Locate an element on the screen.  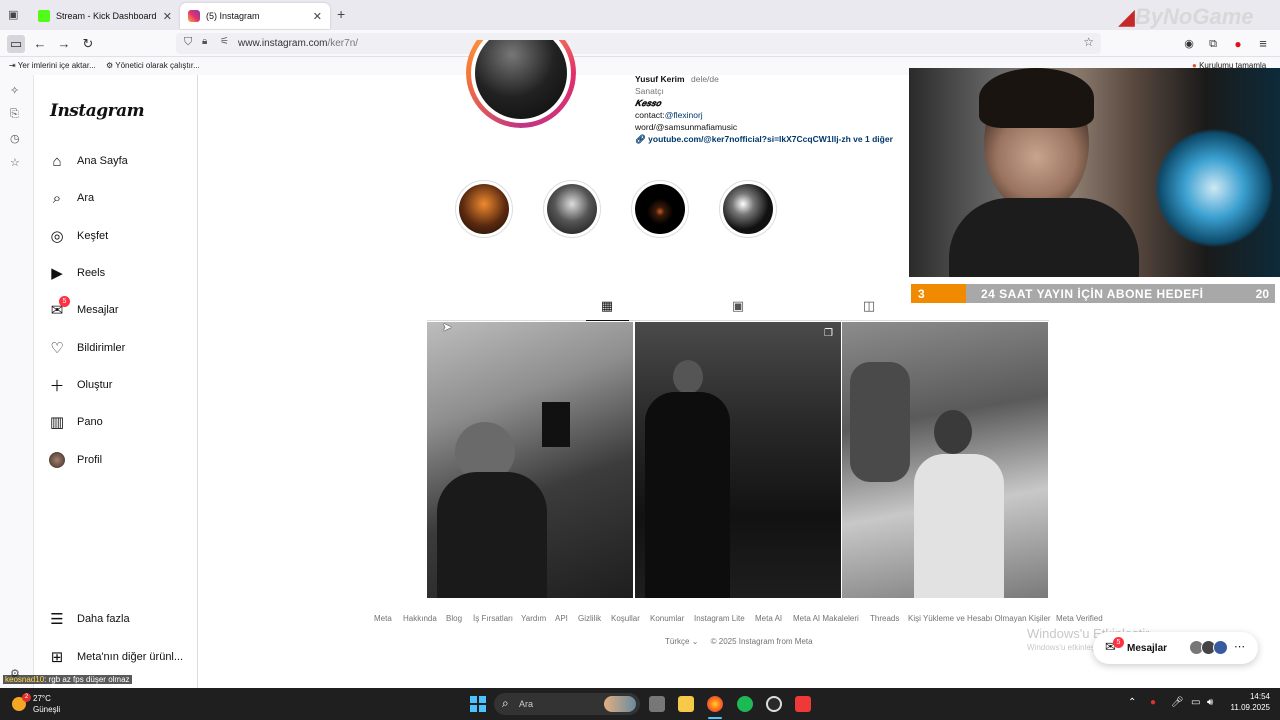
weather-desc: Güneşli is located at coordinates (47, 709).